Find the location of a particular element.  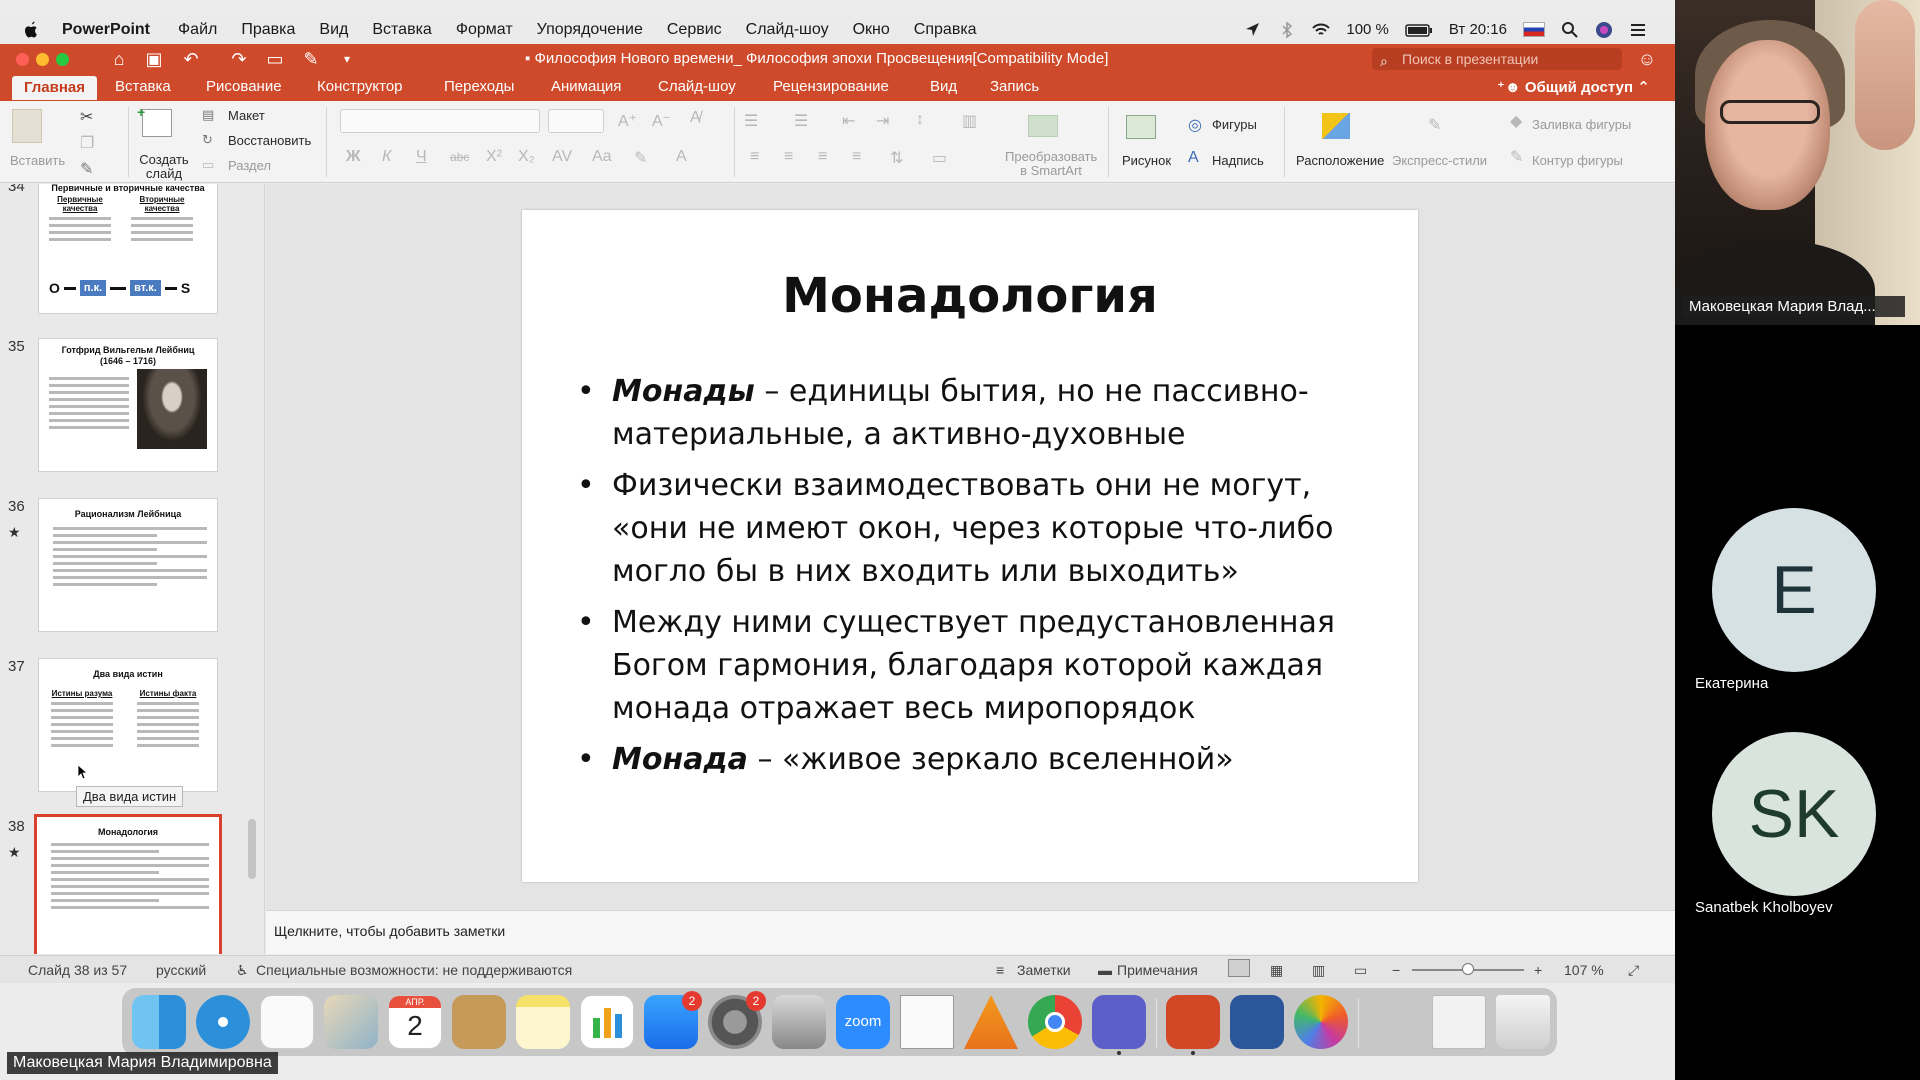

comments-button: Примечания is located at coordinates (1157, 970).